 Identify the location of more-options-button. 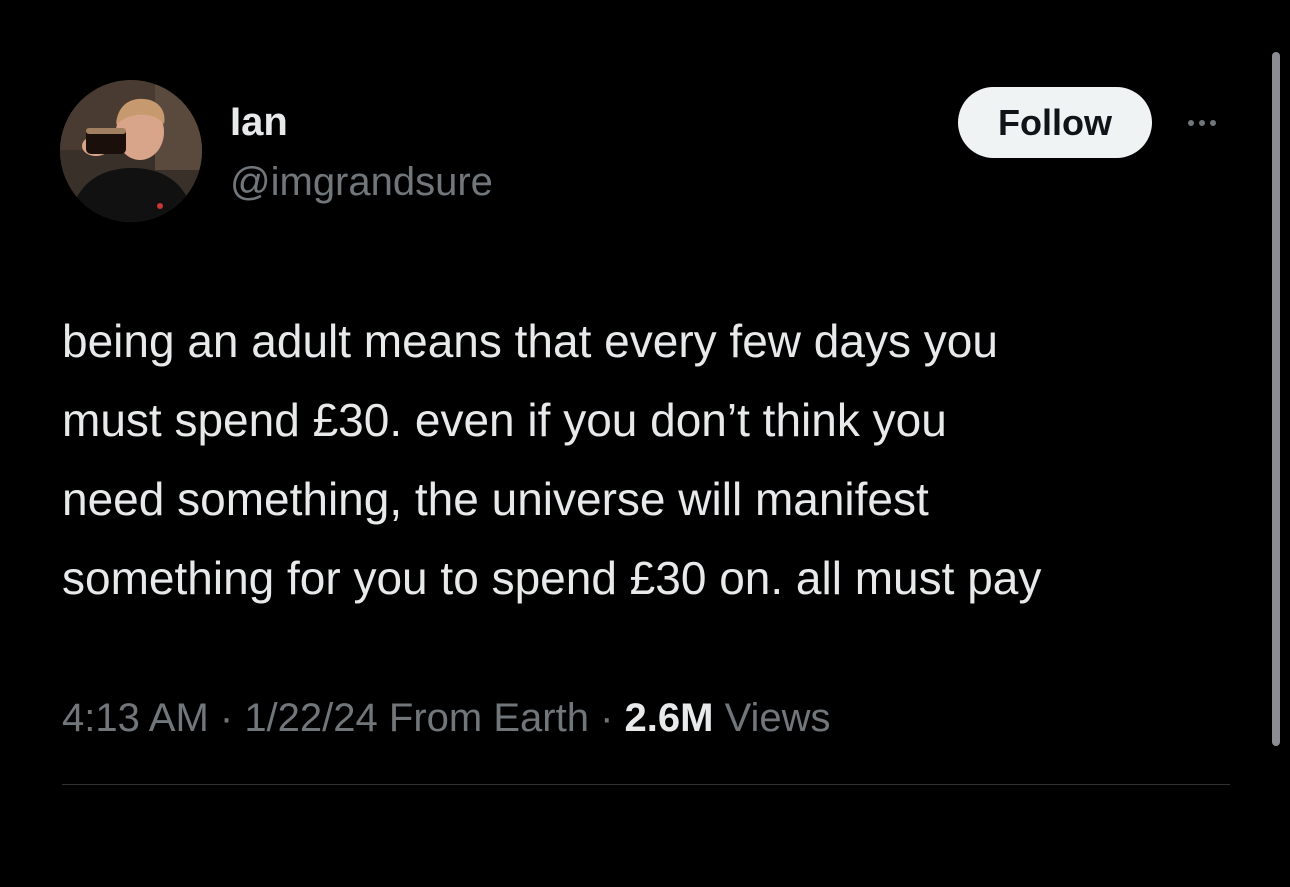
(1202, 123).